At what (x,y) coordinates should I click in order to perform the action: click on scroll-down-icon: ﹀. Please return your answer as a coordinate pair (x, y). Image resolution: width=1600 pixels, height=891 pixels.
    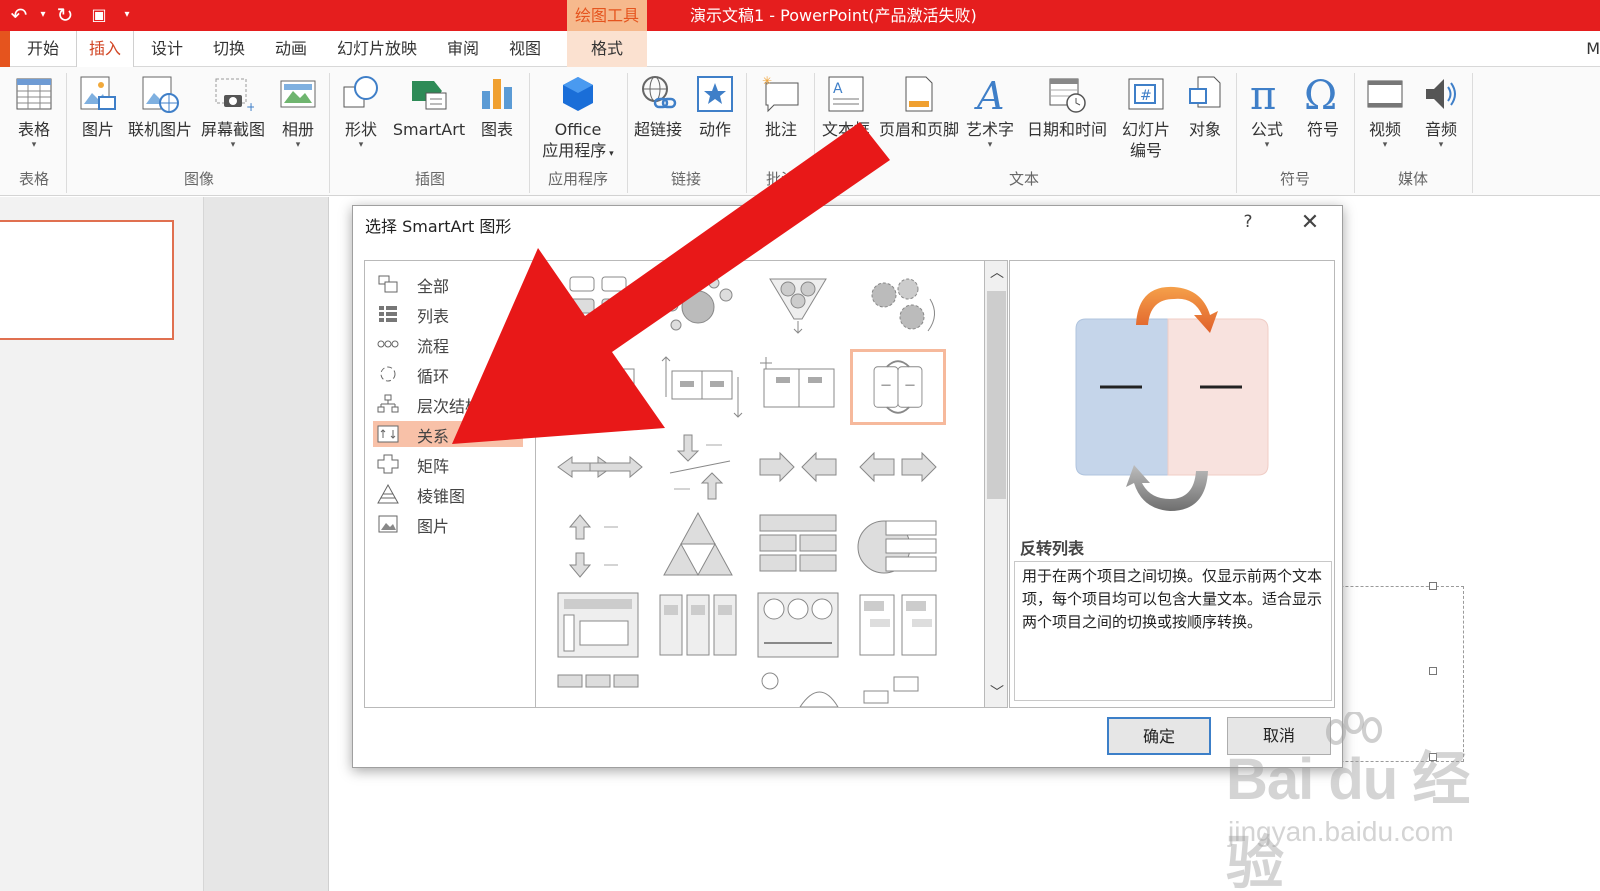
    Looking at the image, I should click on (997, 693).